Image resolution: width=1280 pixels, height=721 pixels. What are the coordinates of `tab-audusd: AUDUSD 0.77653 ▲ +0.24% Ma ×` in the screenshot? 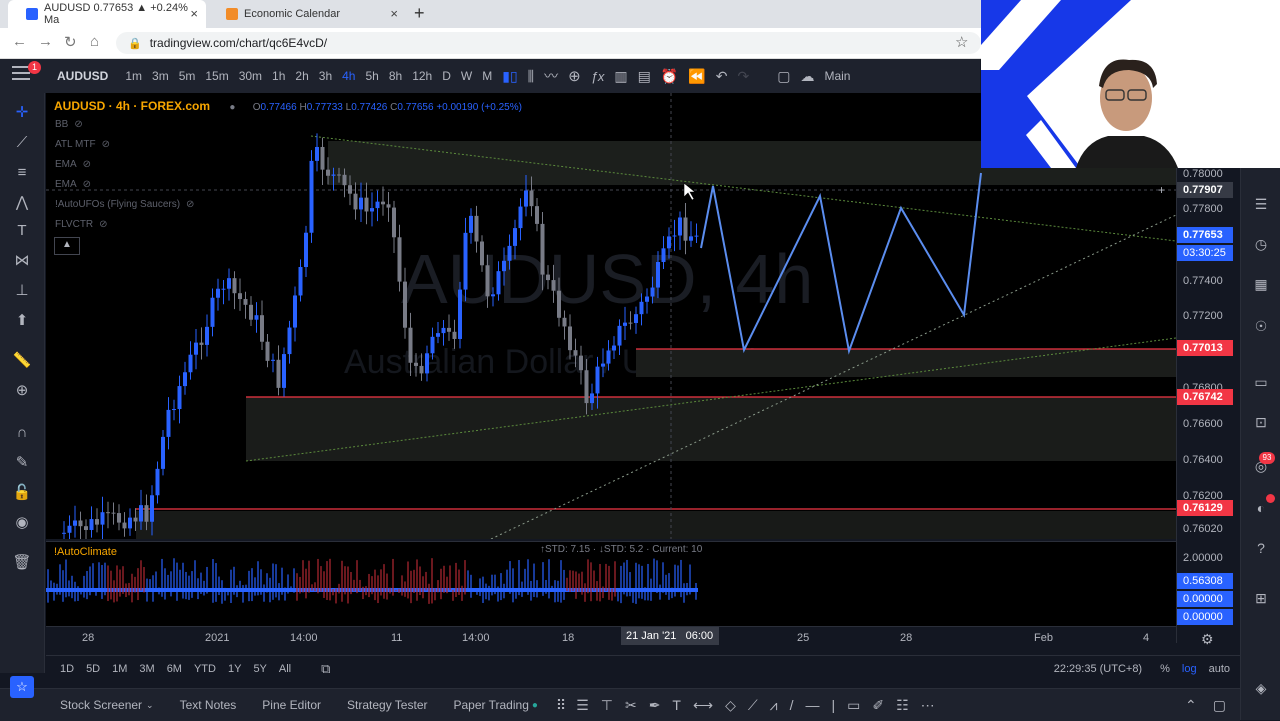 It's located at (107, 14).